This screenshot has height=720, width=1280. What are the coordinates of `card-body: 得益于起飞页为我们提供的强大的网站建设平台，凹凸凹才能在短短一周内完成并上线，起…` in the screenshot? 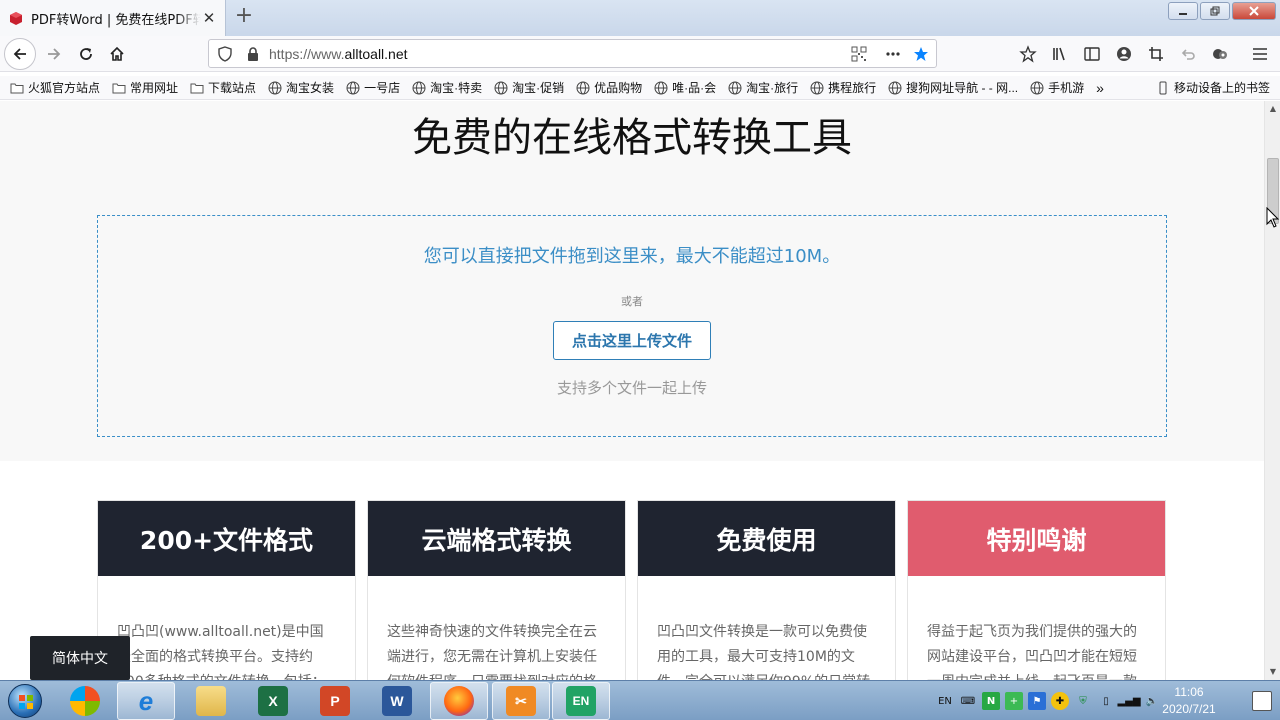 It's located at (1032, 652).